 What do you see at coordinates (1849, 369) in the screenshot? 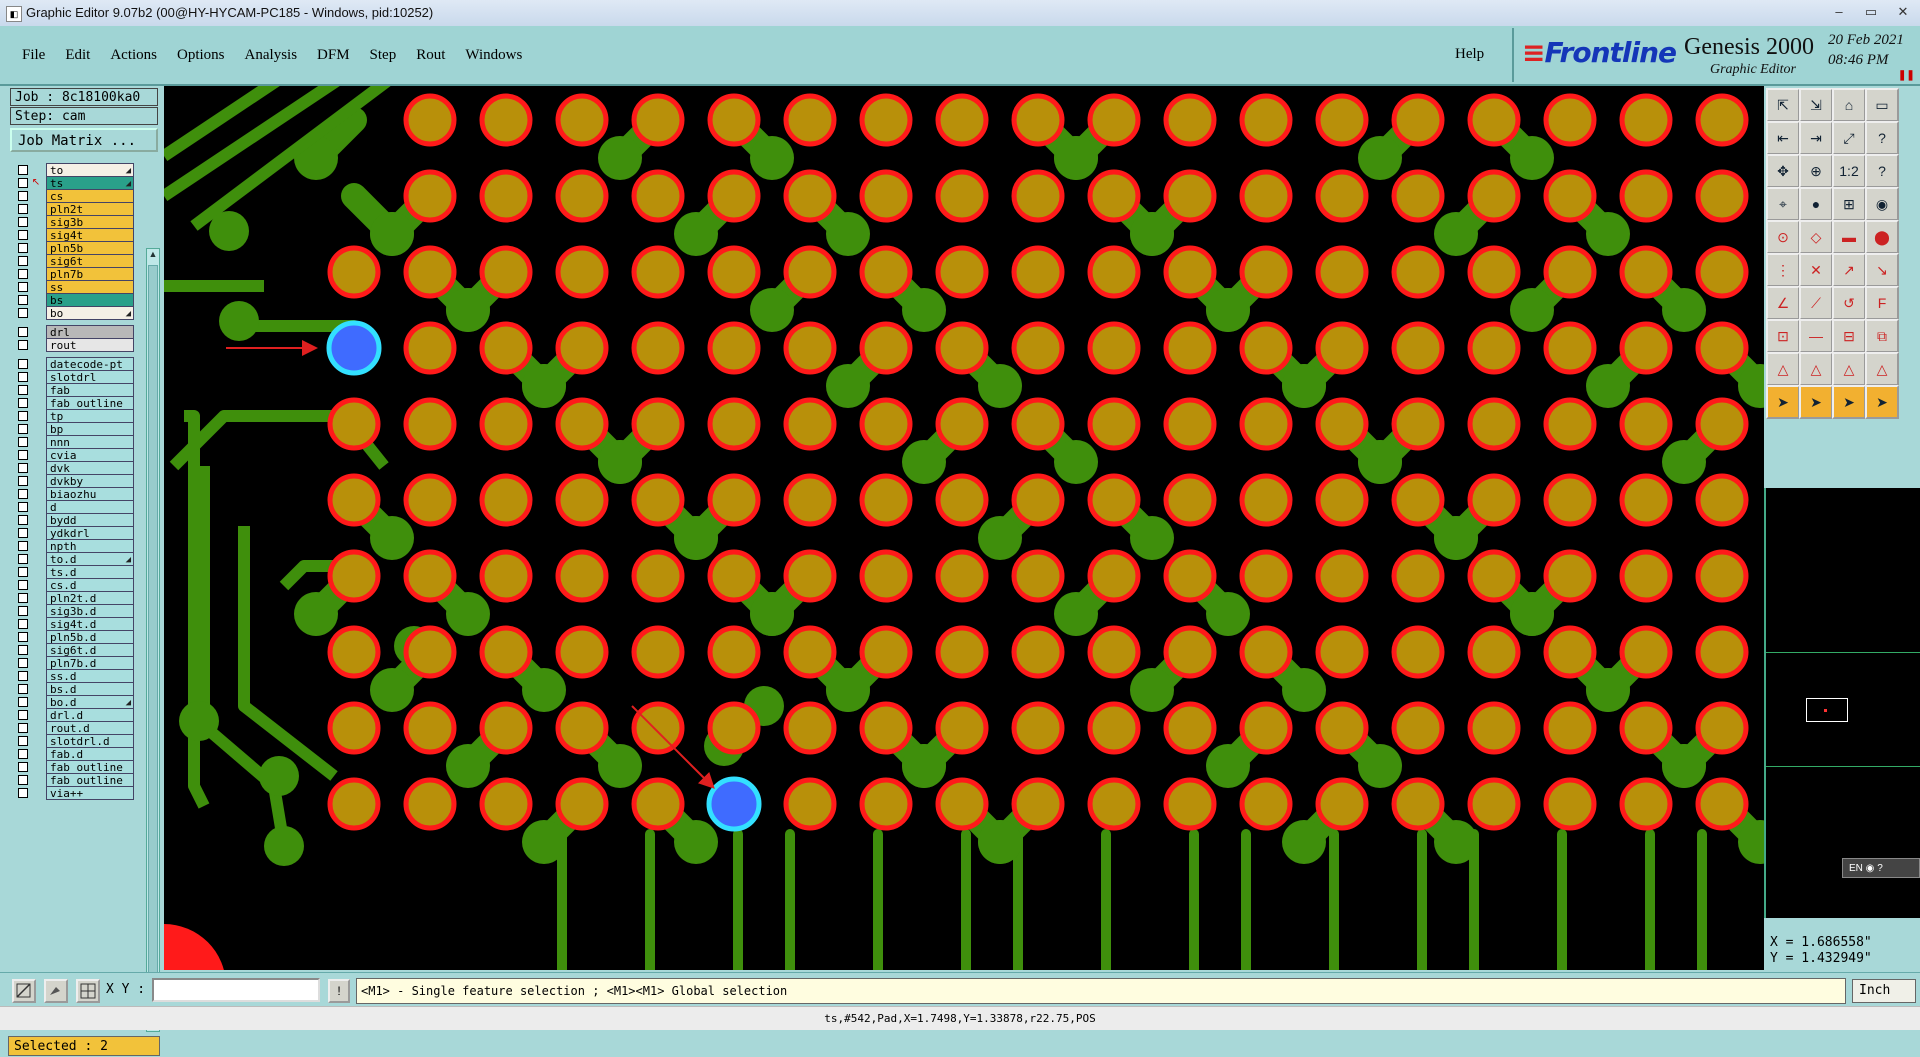
I see `triangle-3-icon: △` at bounding box center [1849, 369].